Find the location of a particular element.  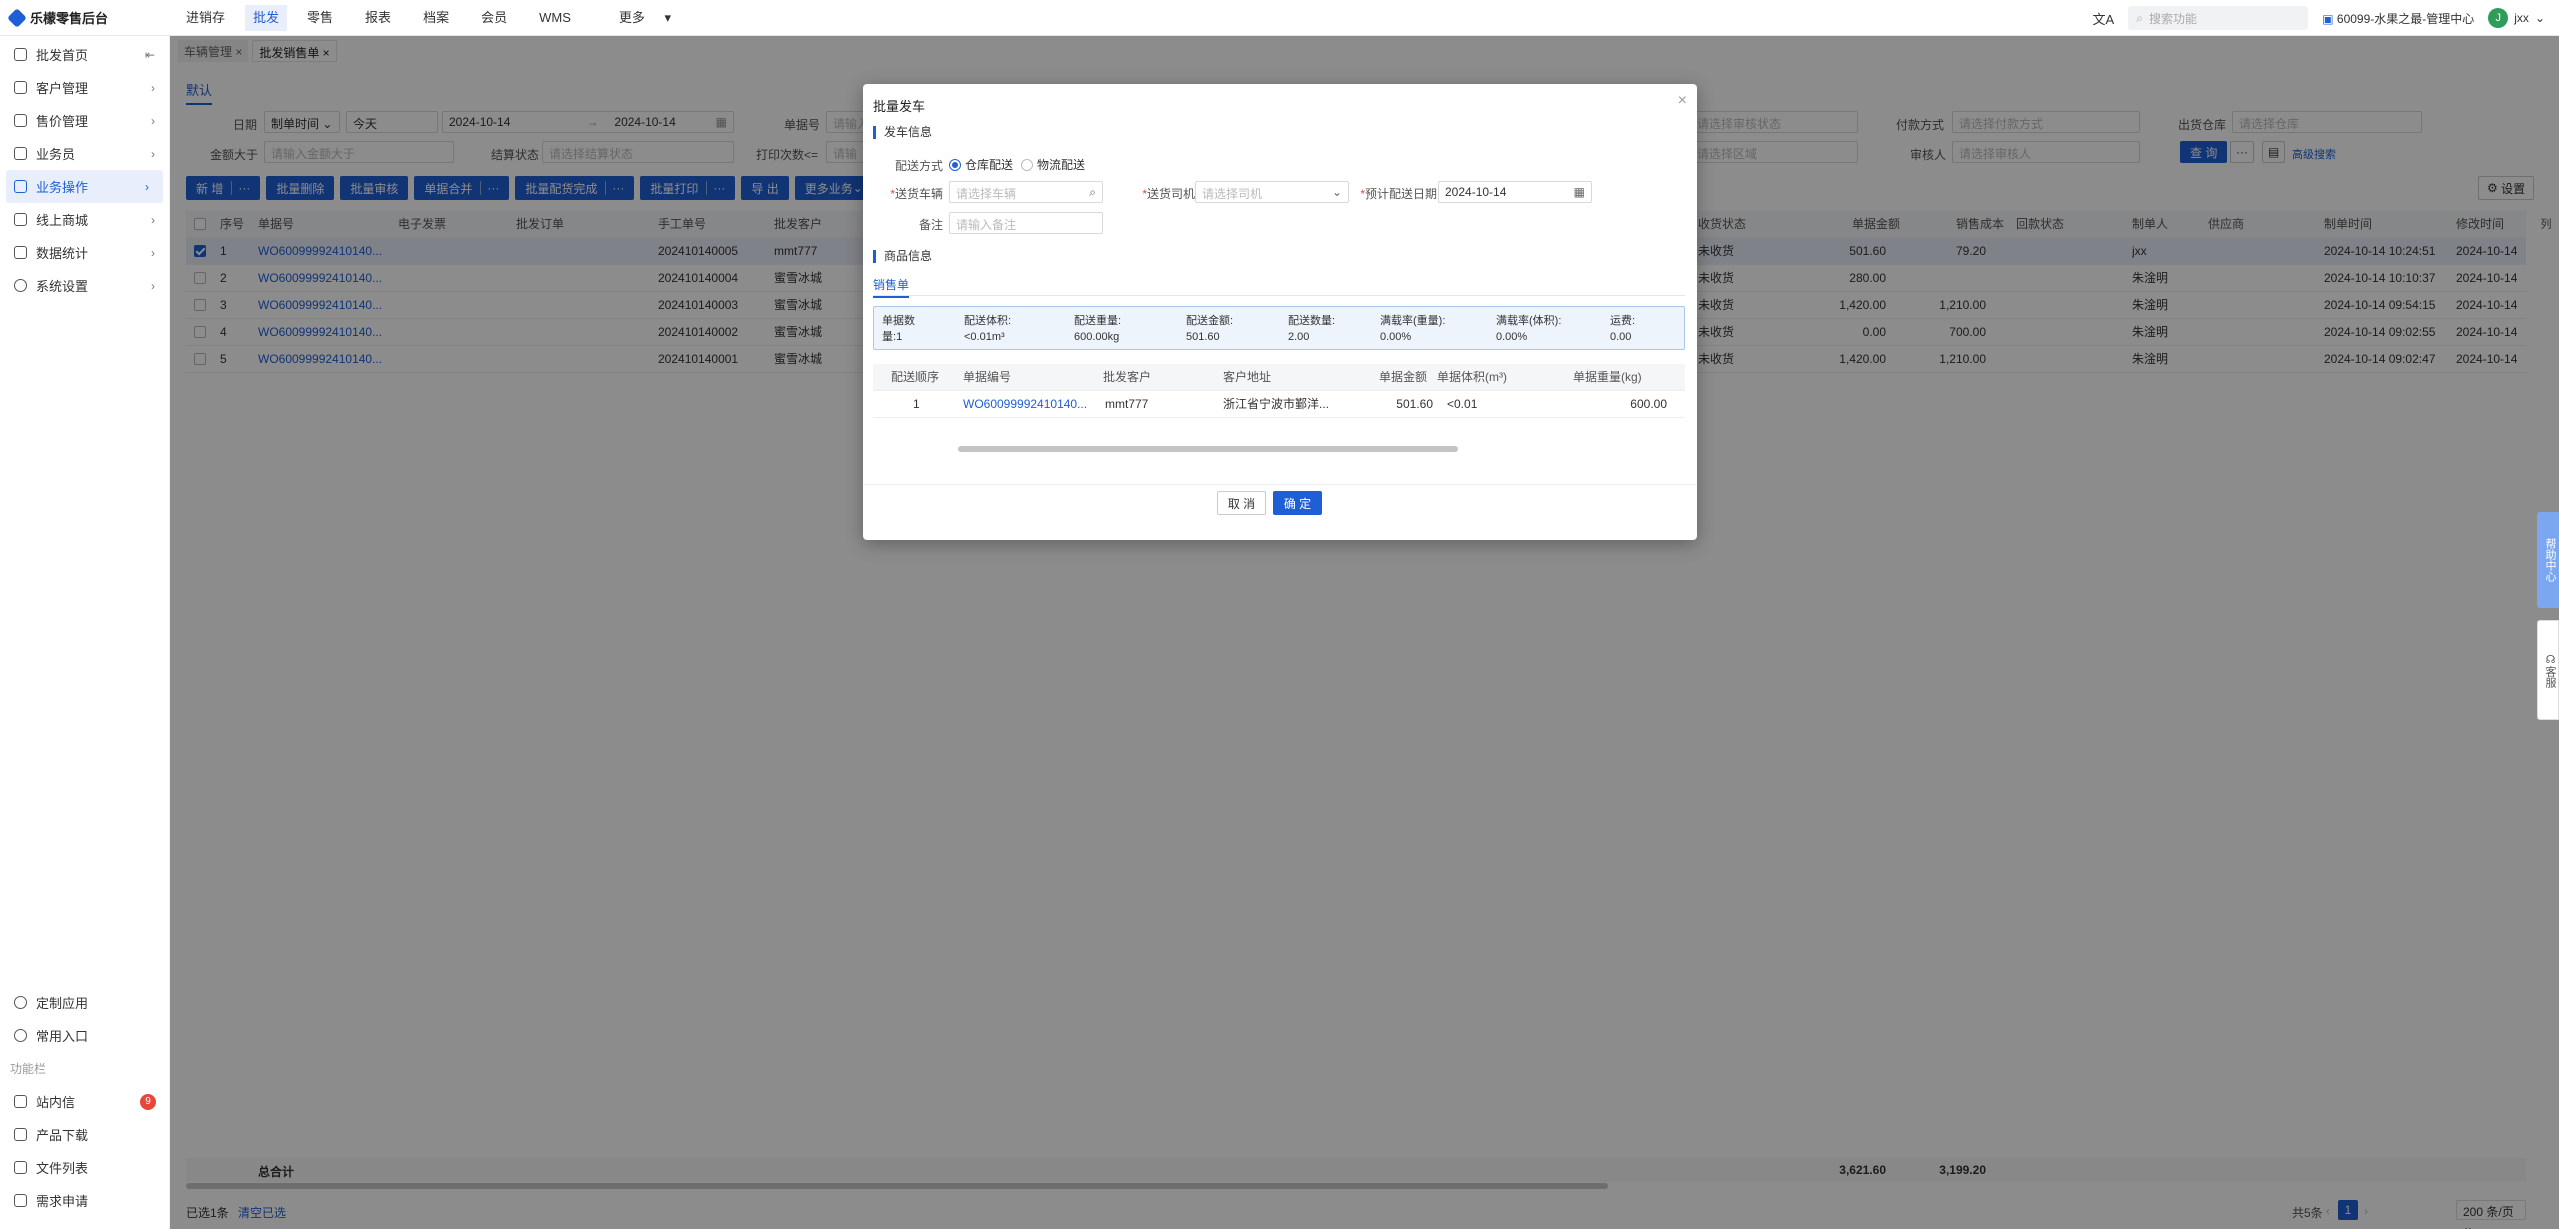

modal-table-scrollbar is located at coordinates (1208, 449).